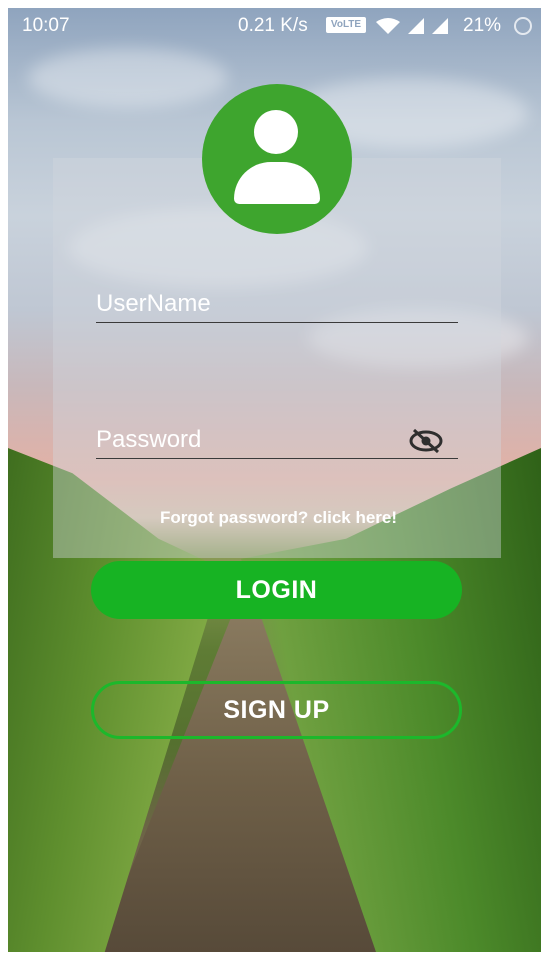 Image resolution: width=541 pixels, height=960 pixels. What do you see at coordinates (276, 132) in the screenshot?
I see `avatar-head` at bounding box center [276, 132].